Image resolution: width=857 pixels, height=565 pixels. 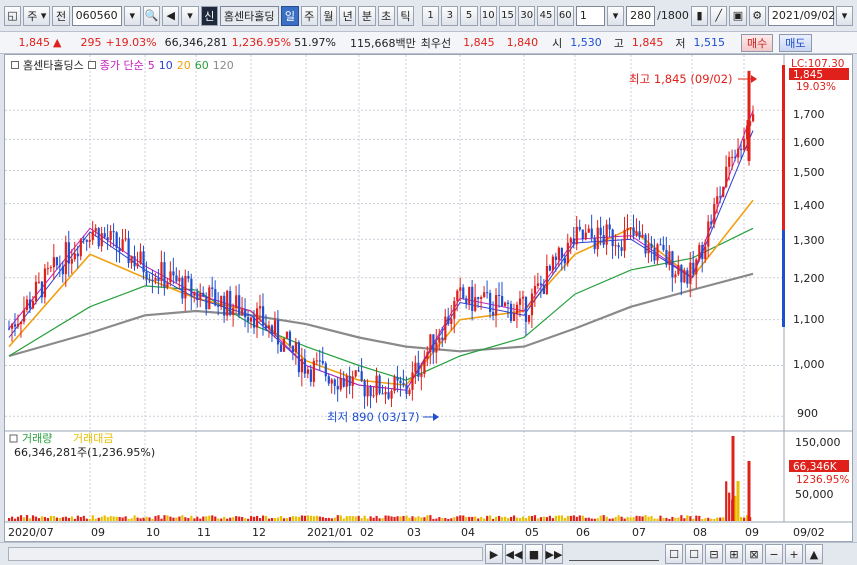 I want to click on chart-tool-icon-1: ⊟, so click(x=714, y=554).